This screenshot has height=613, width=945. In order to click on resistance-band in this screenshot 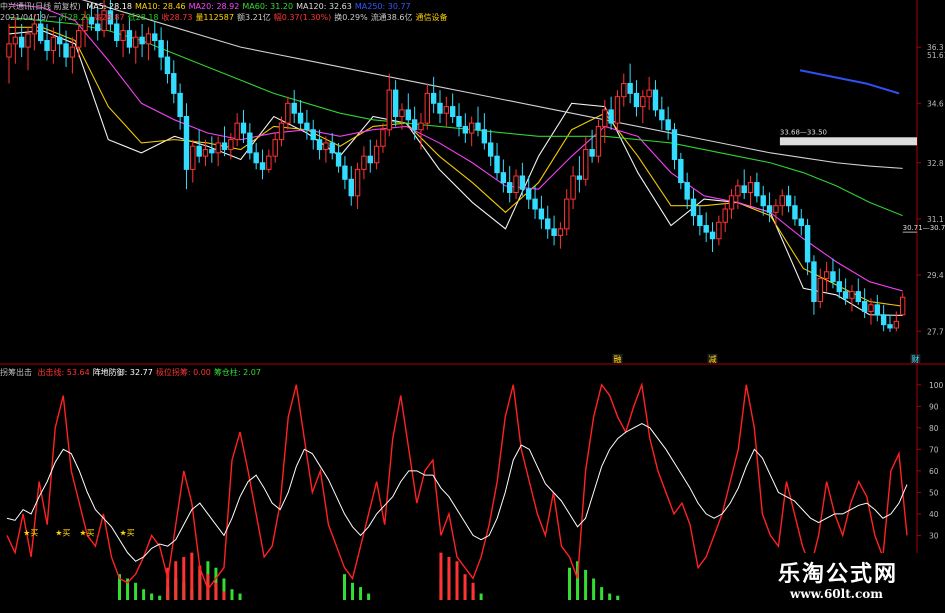, I will do `click(848, 141)`.